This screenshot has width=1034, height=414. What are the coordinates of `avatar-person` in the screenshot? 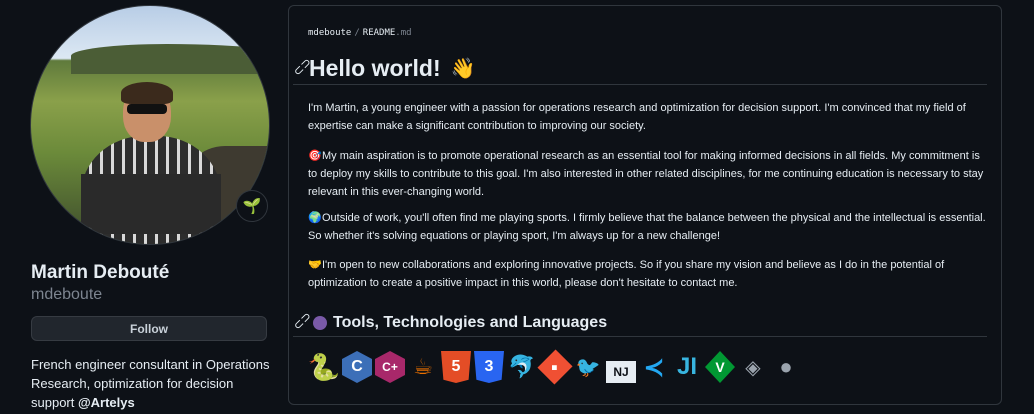 It's located at (146, 163).